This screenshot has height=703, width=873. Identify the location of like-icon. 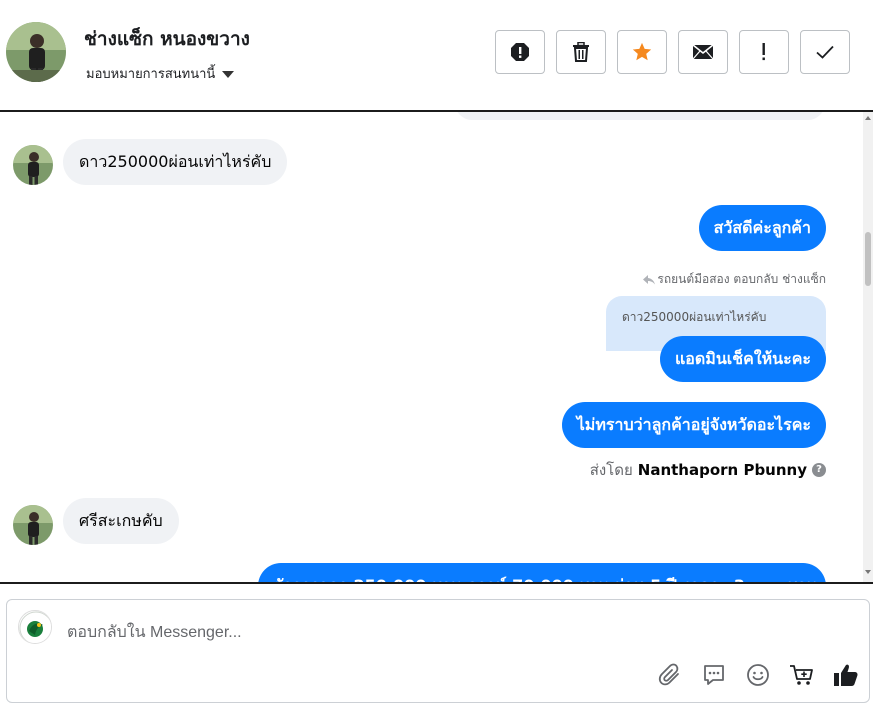
(846, 675).